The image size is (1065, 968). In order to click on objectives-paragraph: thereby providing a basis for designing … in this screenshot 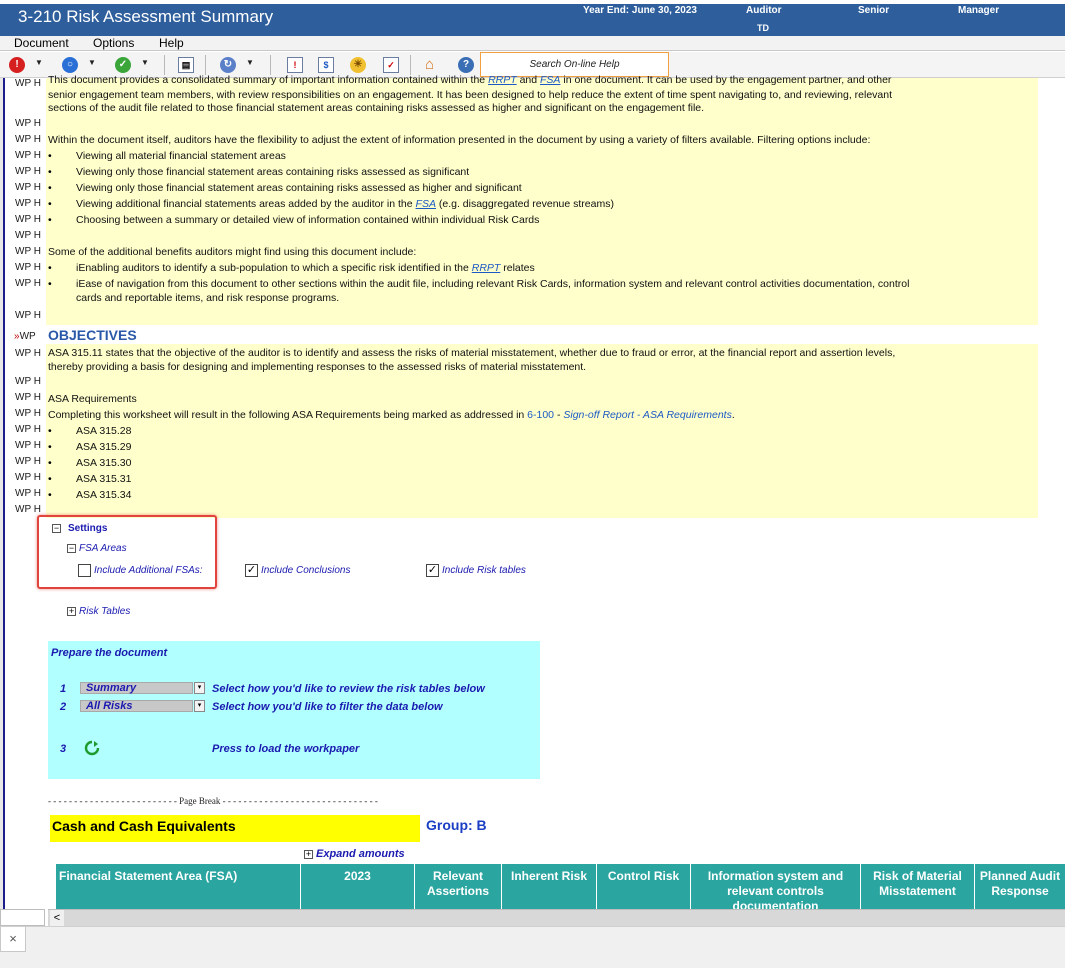, I will do `click(317, 367)`.